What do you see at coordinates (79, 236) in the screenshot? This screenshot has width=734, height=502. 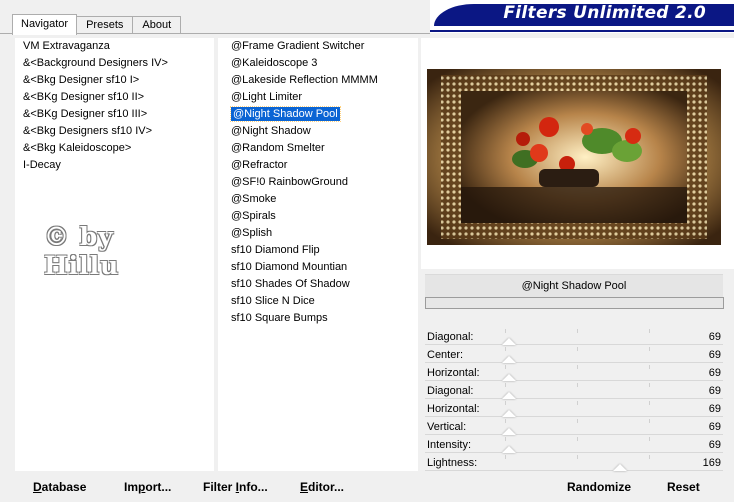 I see `watermark-line-1: © by` at bounding box center [79, 236].